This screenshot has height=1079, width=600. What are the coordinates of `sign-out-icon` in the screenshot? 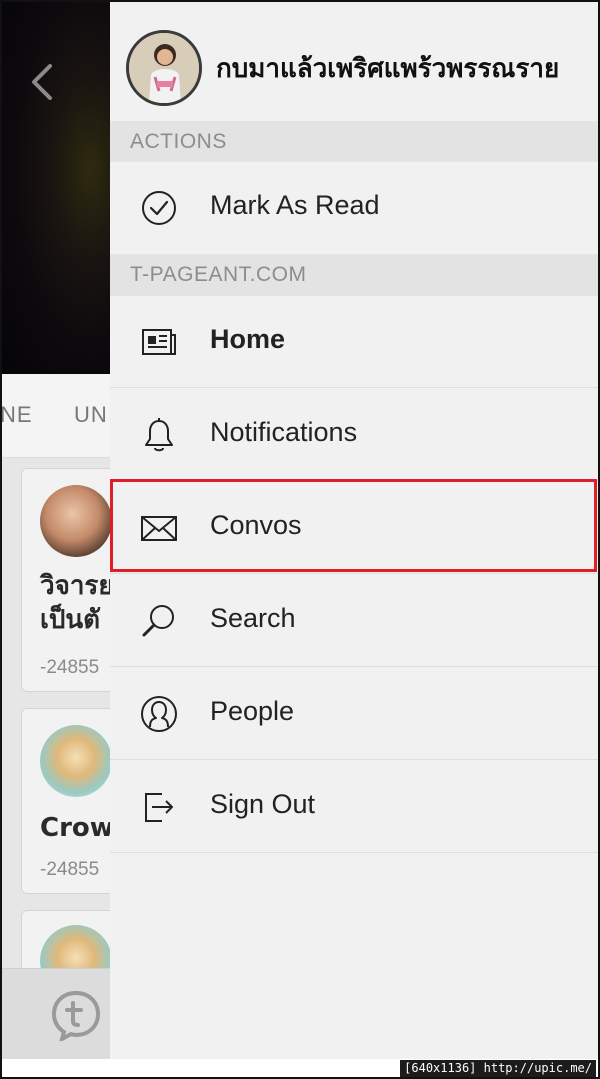 It's located at (159, 807).